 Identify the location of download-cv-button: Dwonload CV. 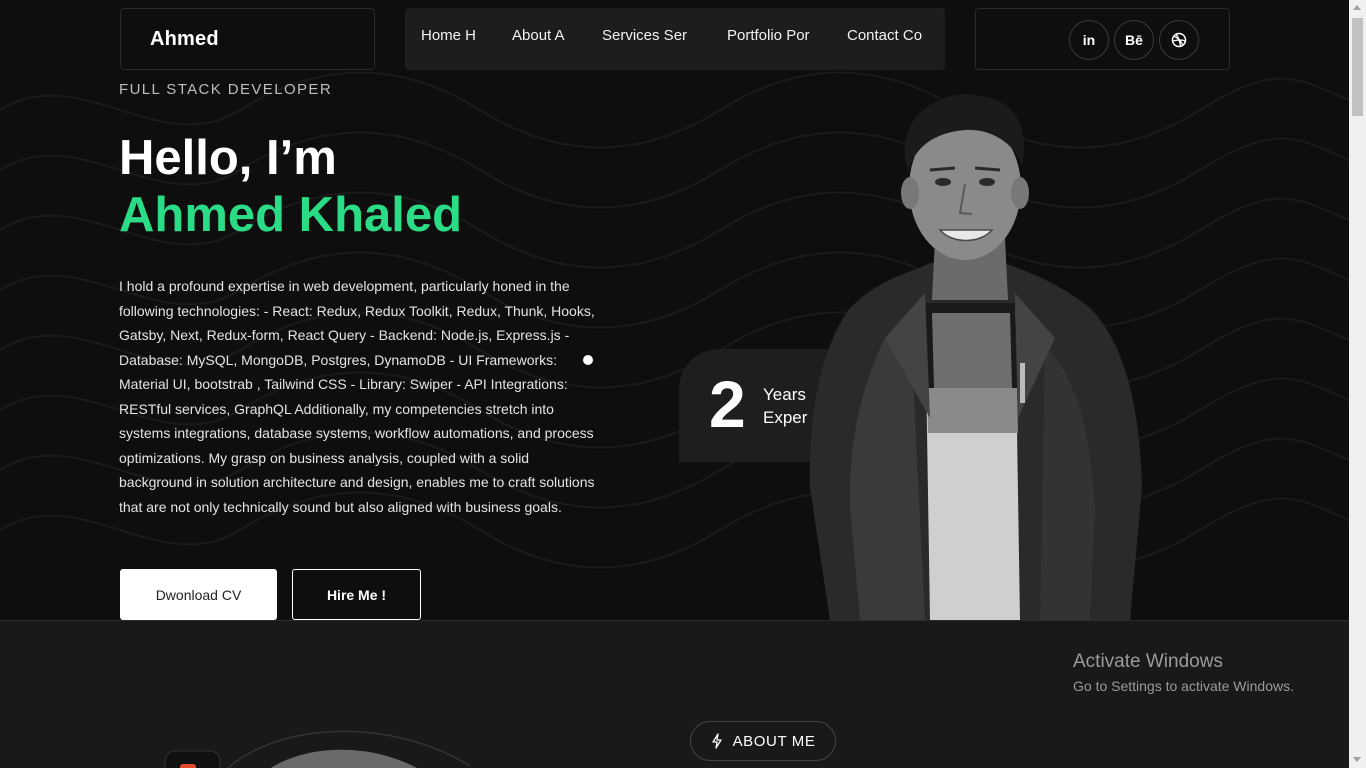
(198, 594).